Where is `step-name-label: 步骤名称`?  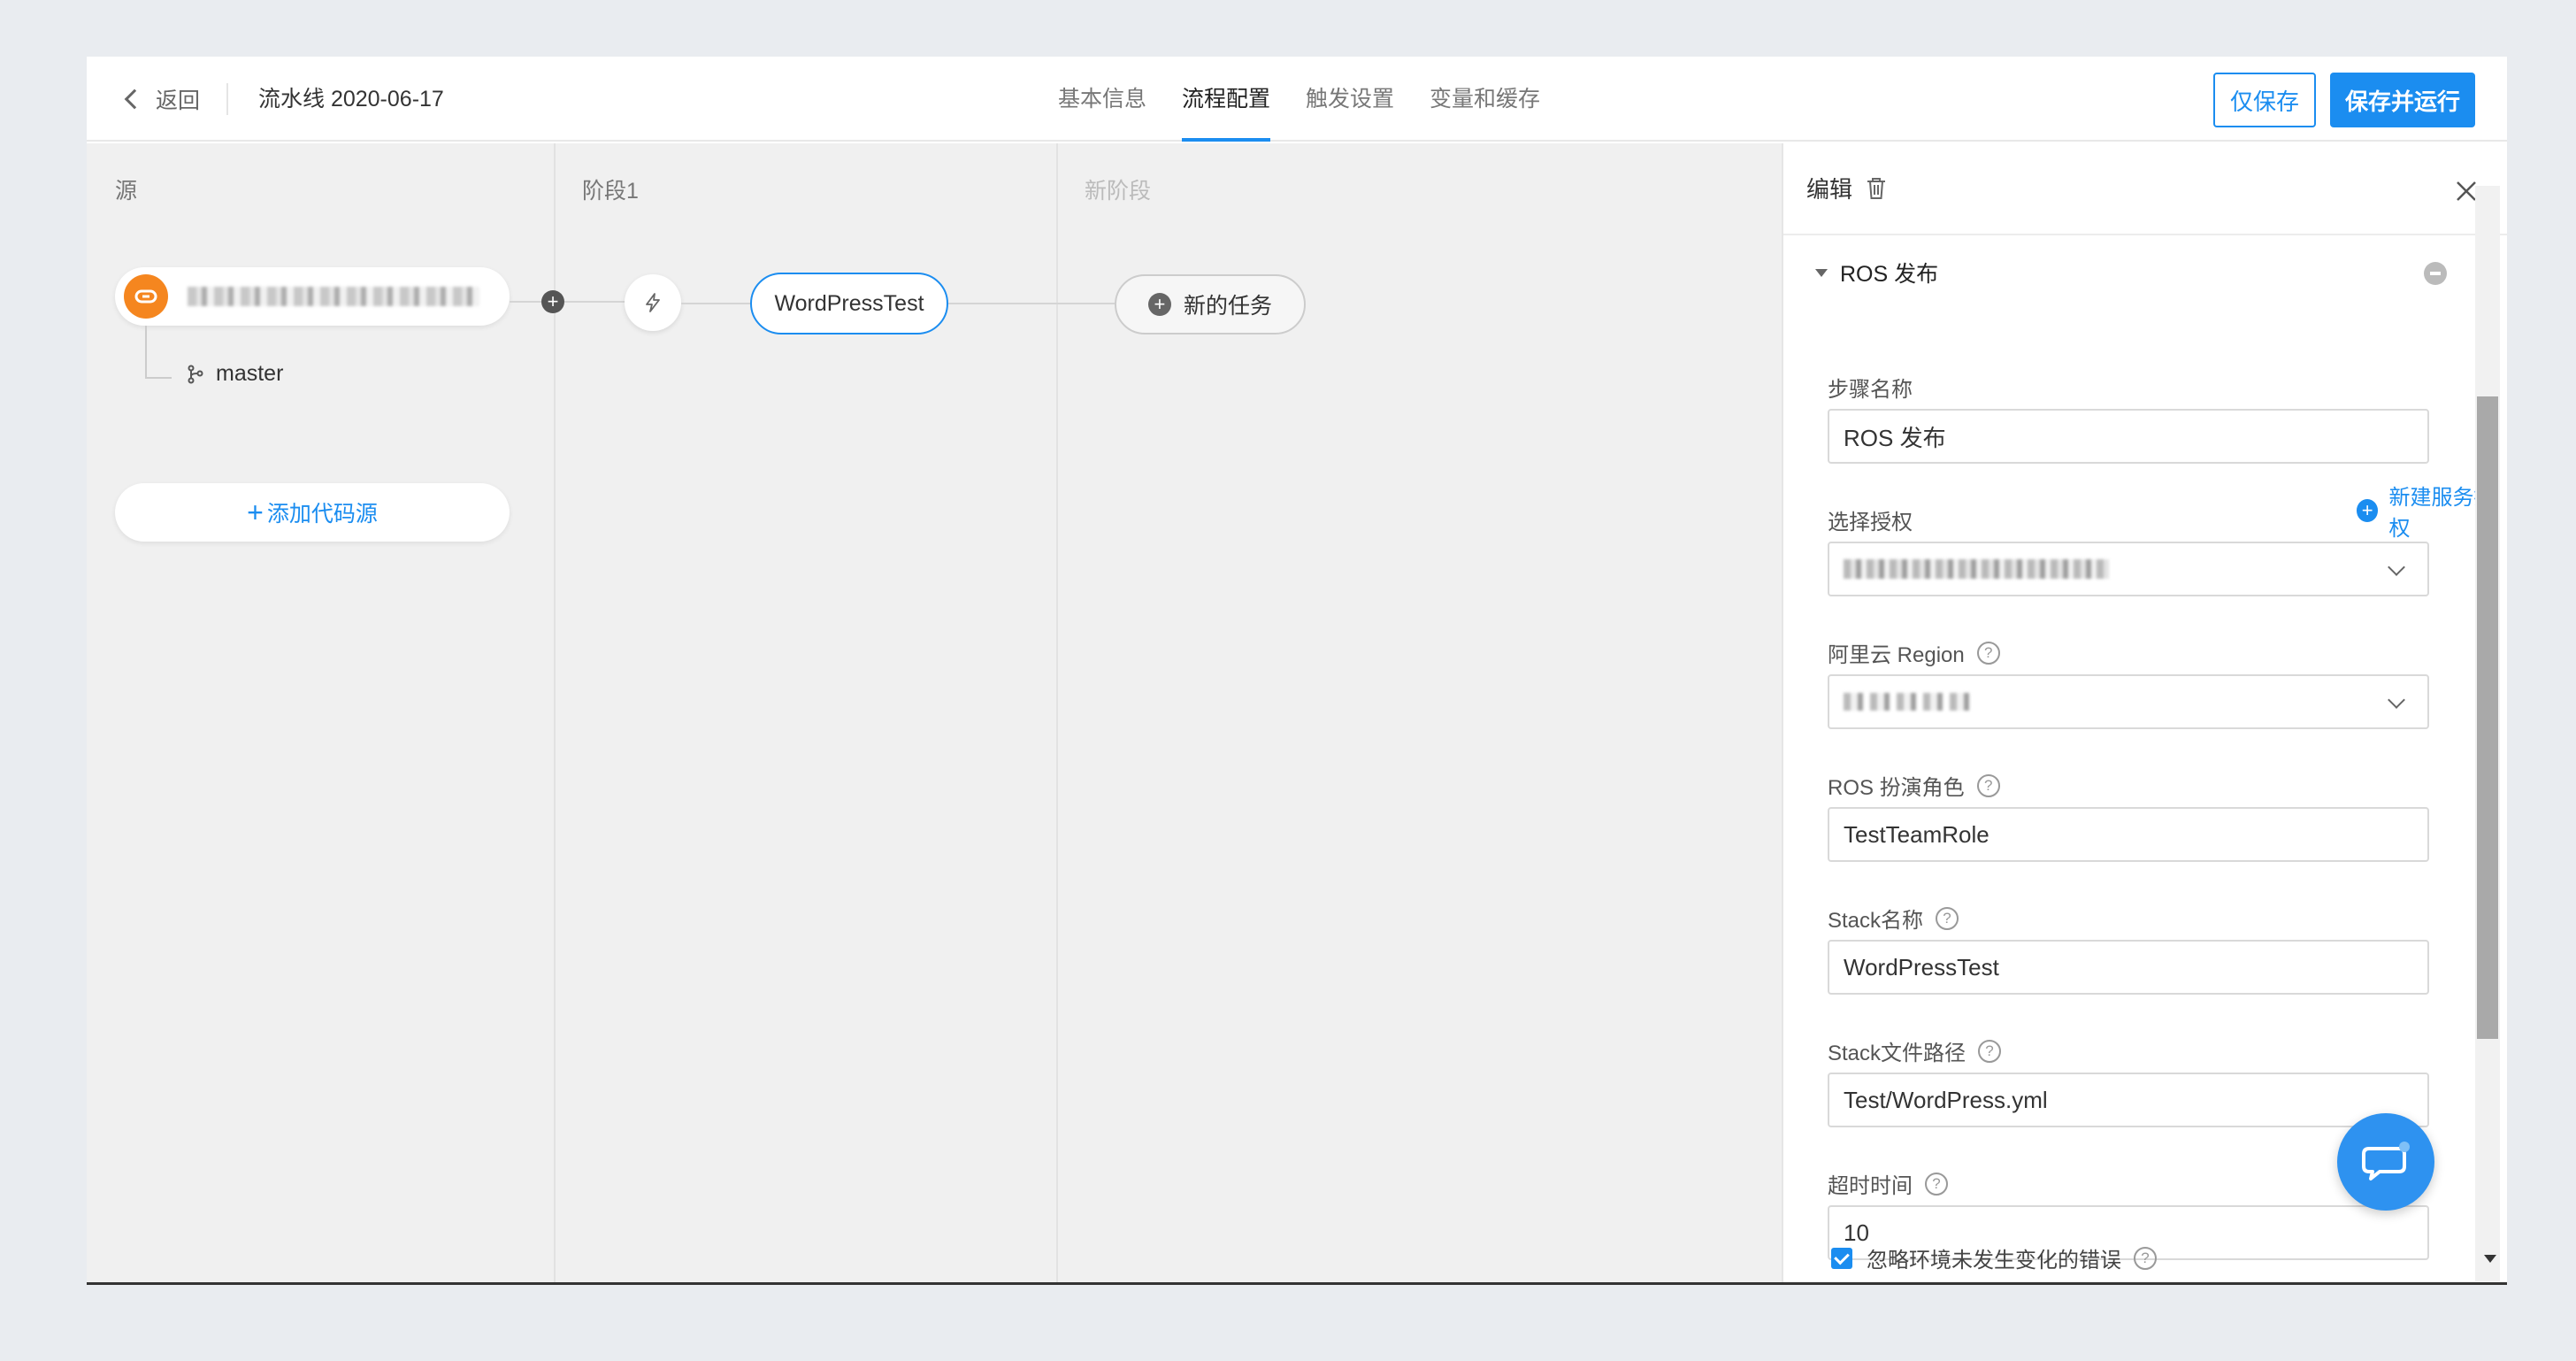 step-name-label: 步骤名称 is located at coordinates (1870, 390).